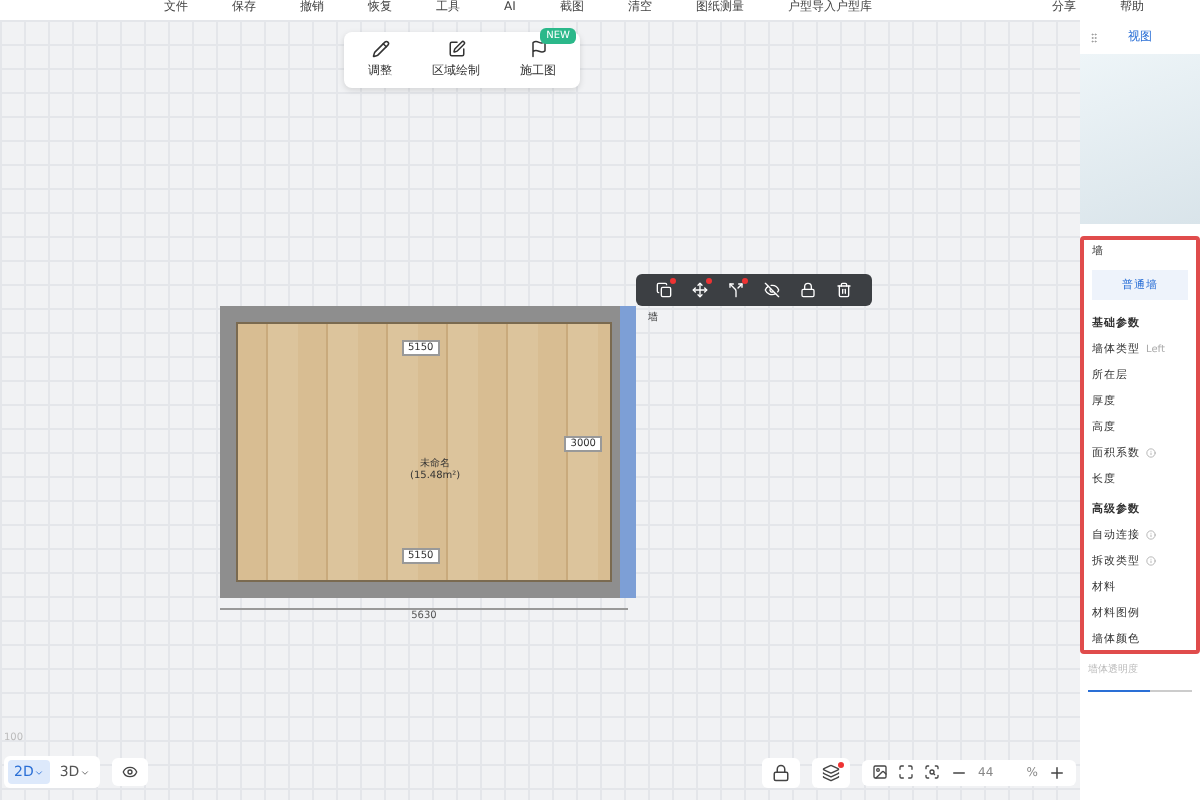 Image resolution: width=1200 pixels, height=800 pixels. Describe the element at coordinates (880, 772) in the screenshot. I see `image-icon` at that location.